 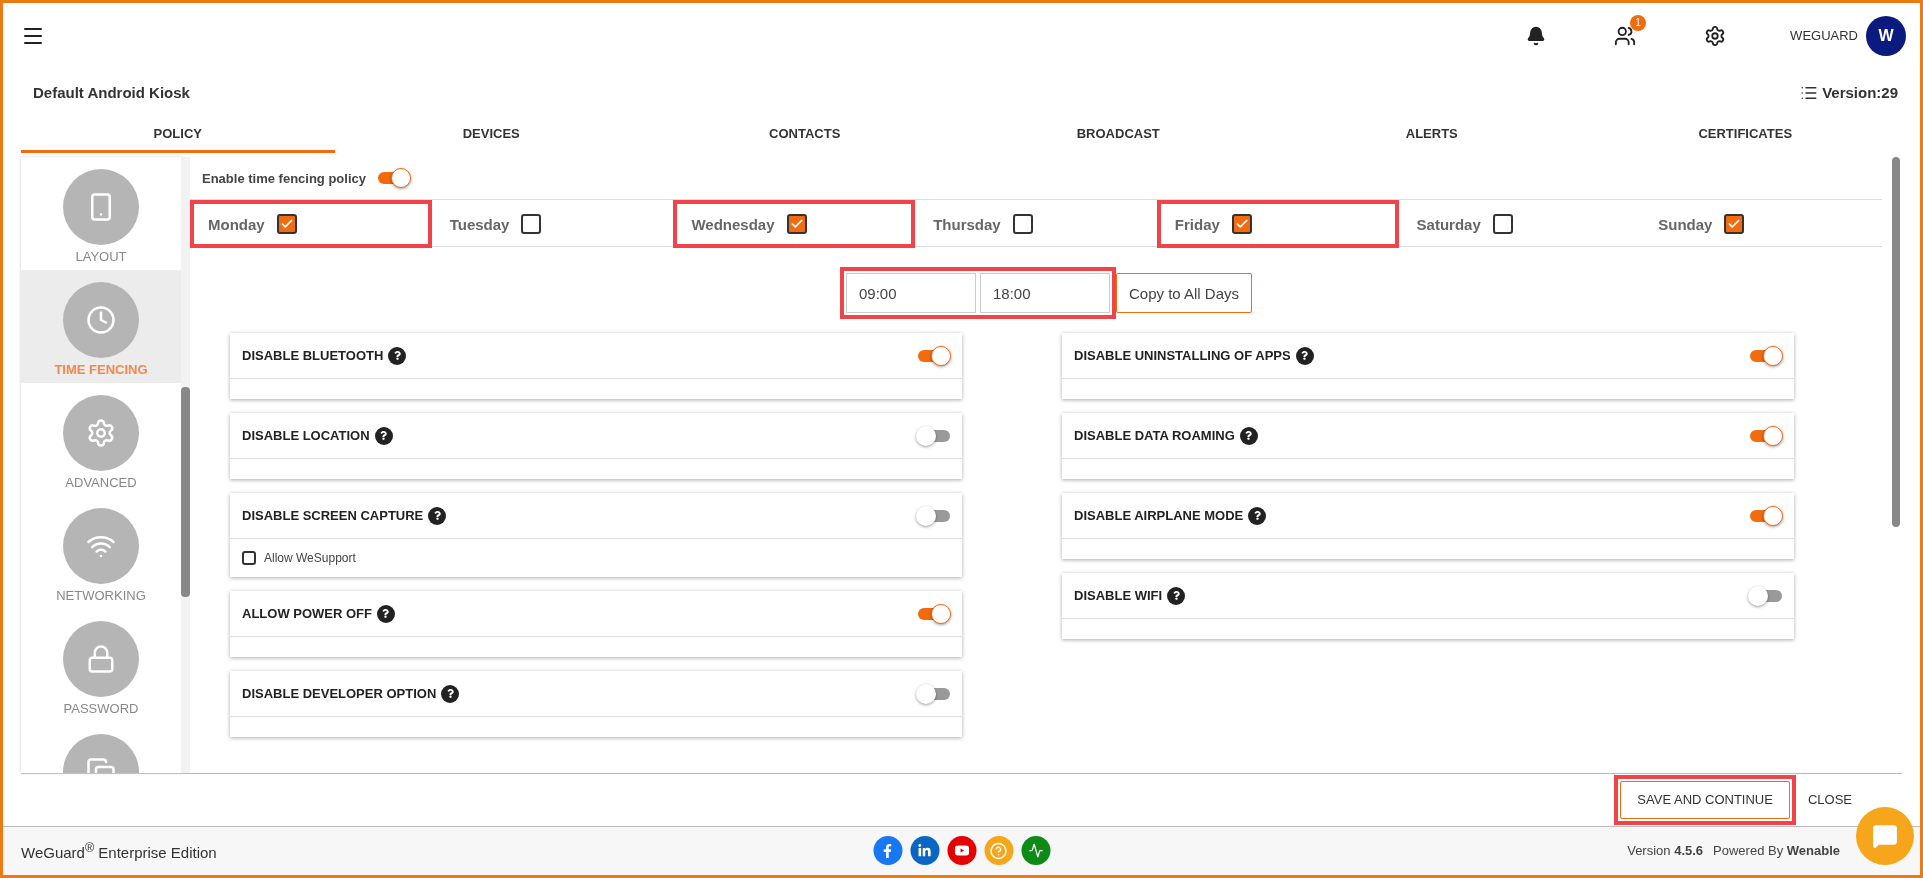 What do you see at coordinates (1860, 93) in the screenshot?
I see `version-label: Version:29` at bounding box center [1860, 93].